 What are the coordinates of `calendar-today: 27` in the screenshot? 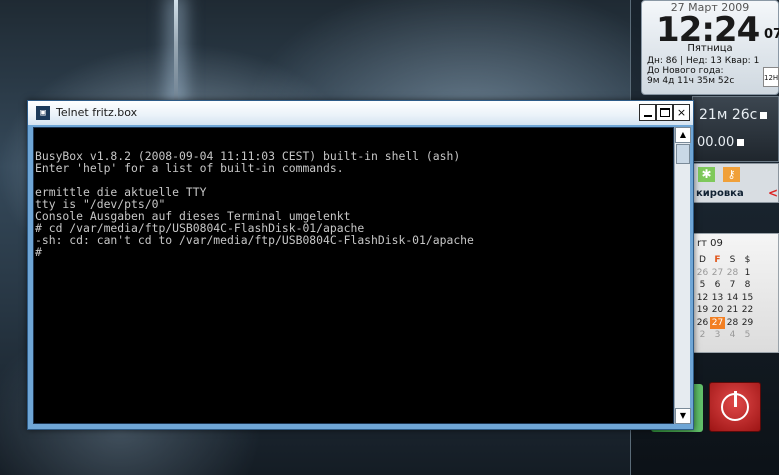 It's located at (717, 322).